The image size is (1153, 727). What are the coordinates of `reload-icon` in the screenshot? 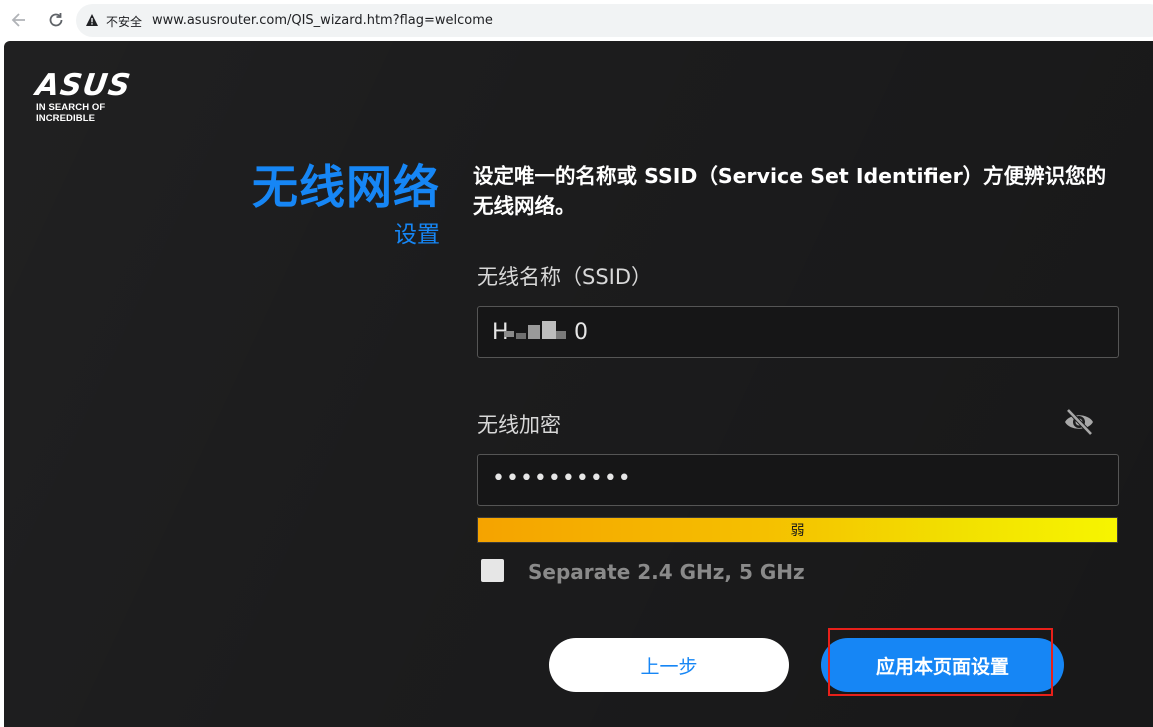 It's located at (56, 20).